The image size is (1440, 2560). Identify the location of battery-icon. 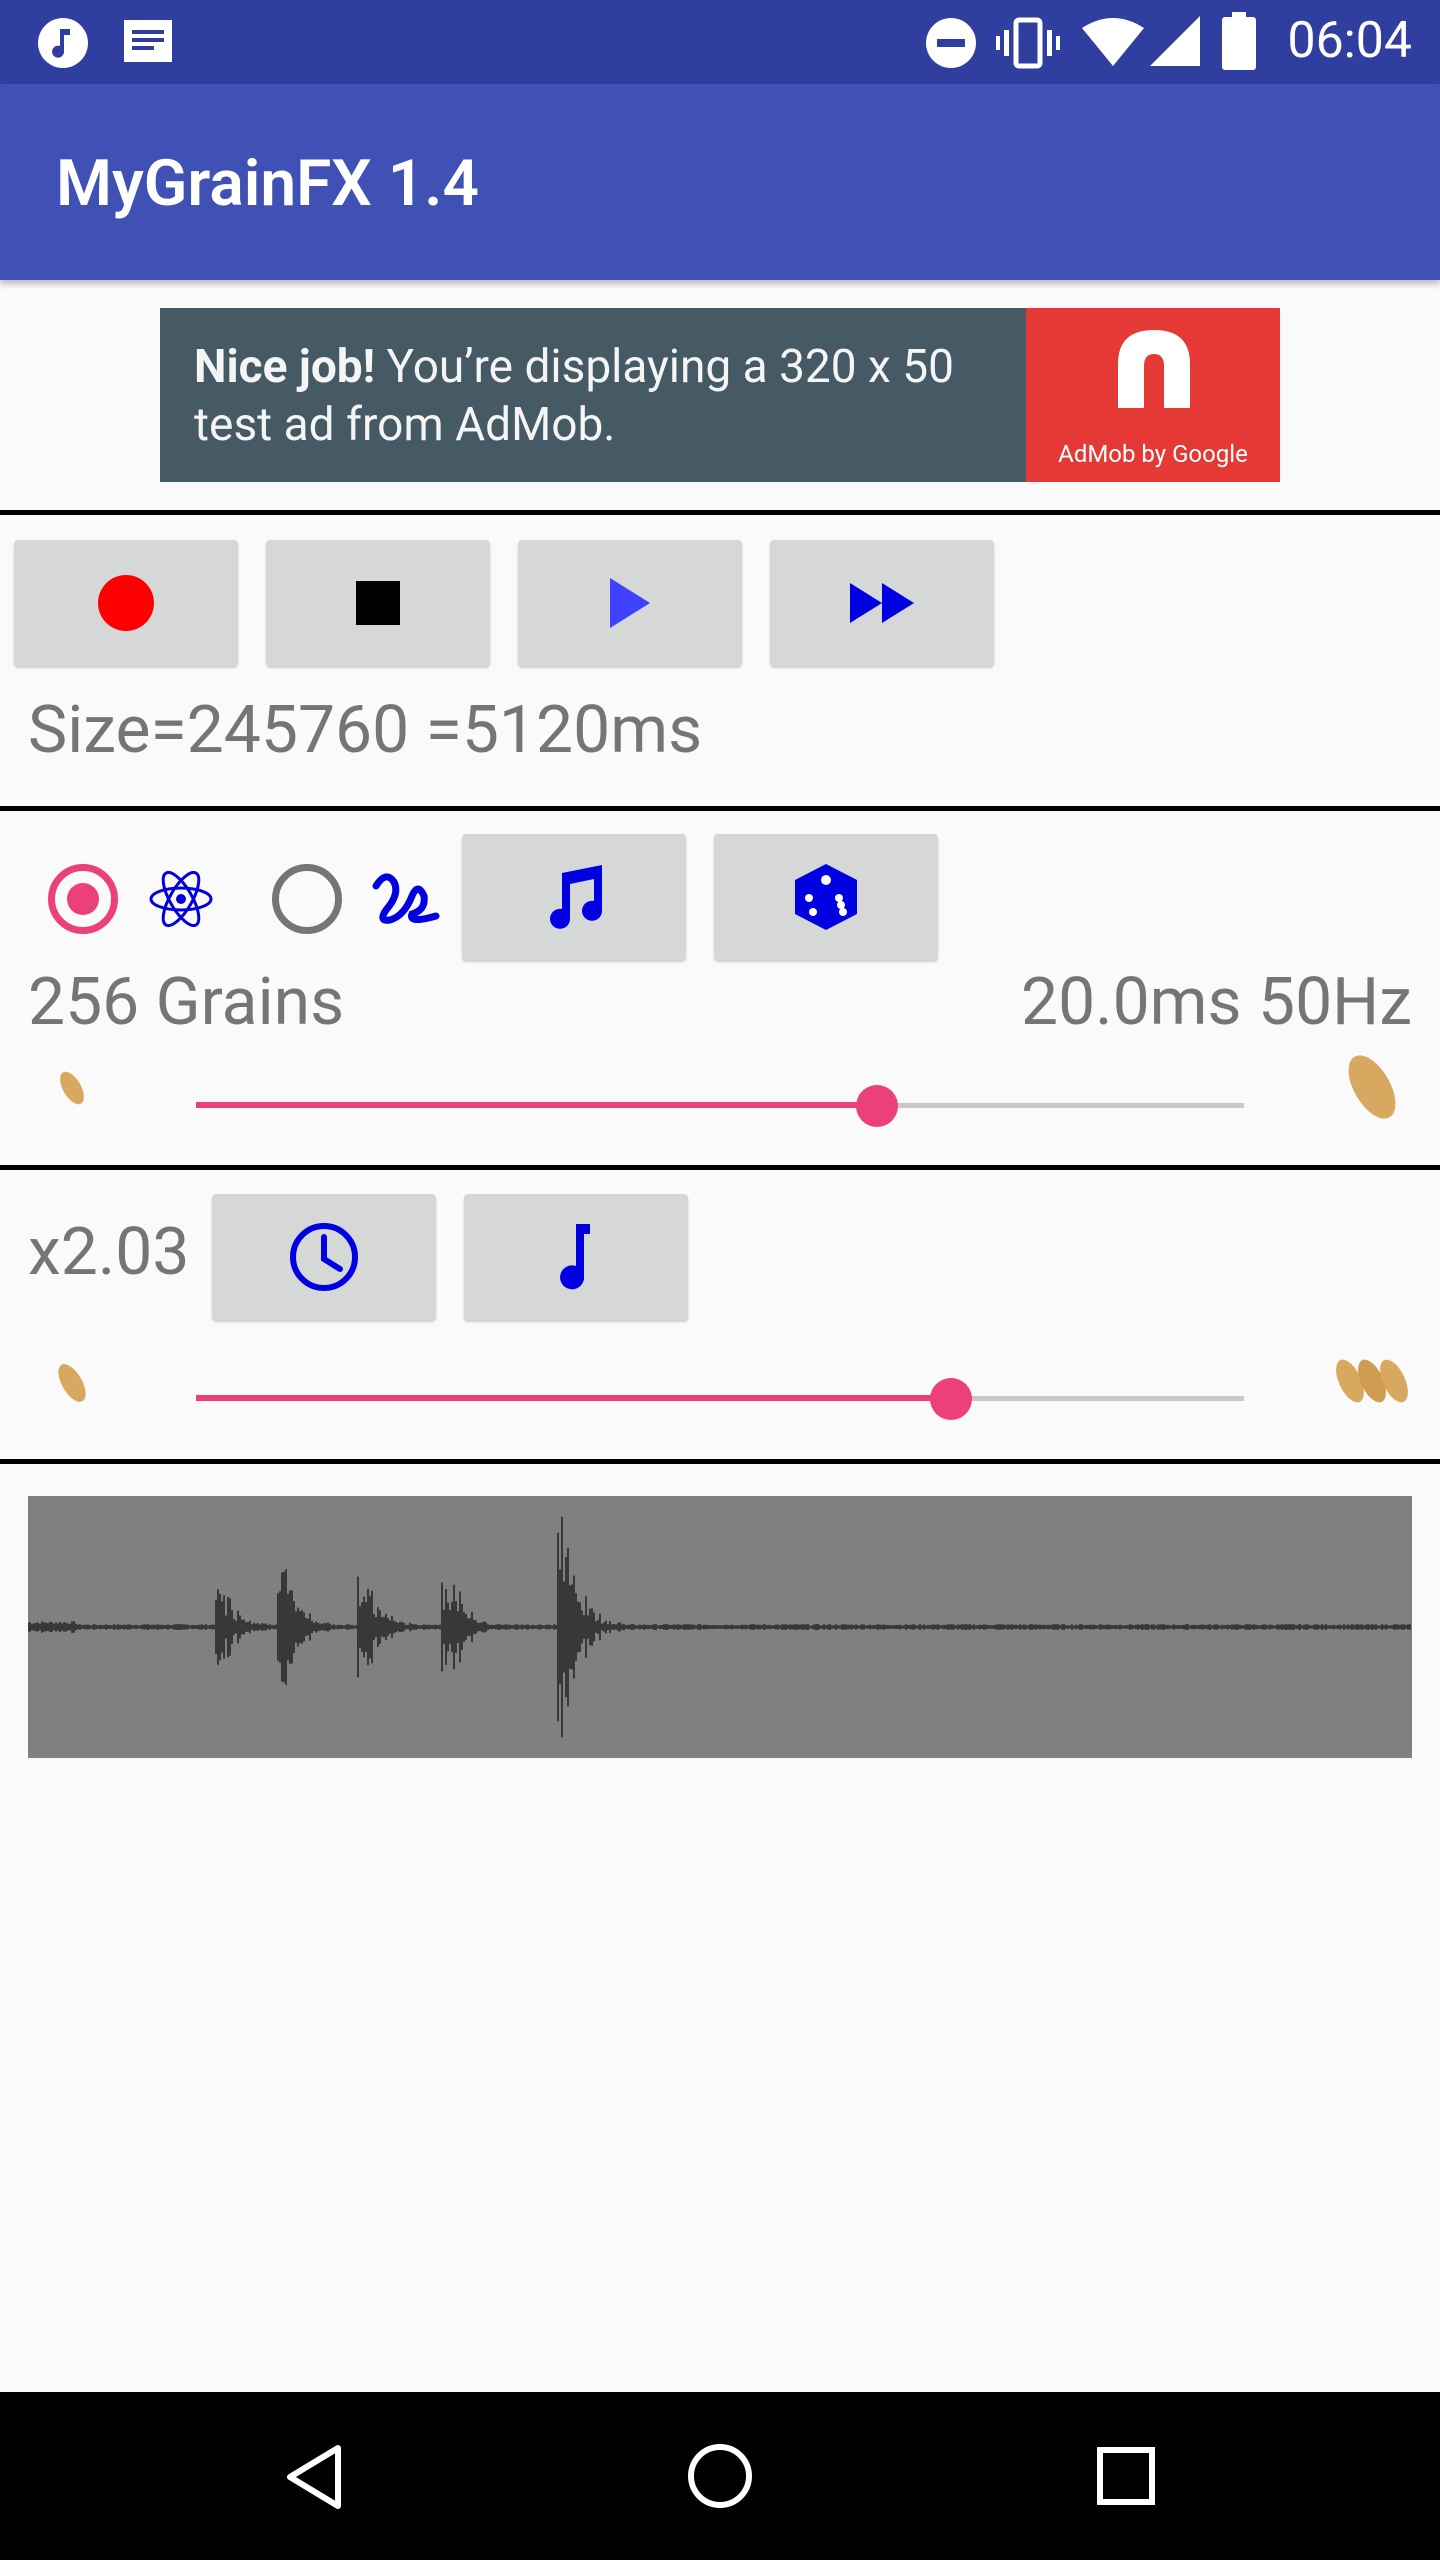
(1239, 41).